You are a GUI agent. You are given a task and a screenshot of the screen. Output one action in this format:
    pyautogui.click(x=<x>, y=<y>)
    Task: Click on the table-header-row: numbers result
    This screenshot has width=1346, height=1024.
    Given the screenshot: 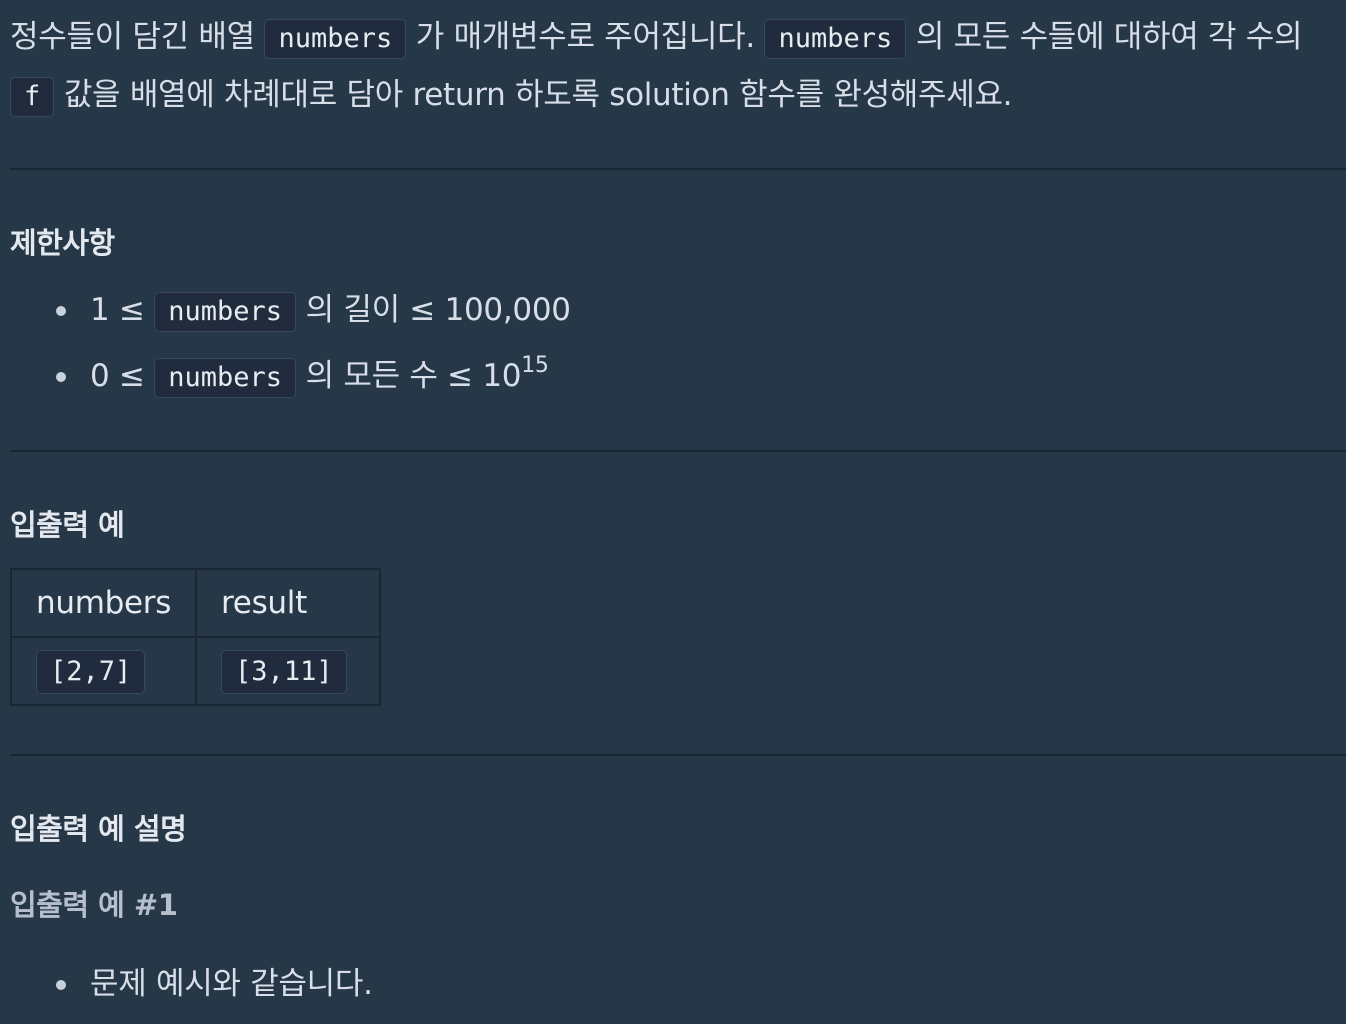 What is the action you would take?
    pyautogui.click(x=195, y=603)
    